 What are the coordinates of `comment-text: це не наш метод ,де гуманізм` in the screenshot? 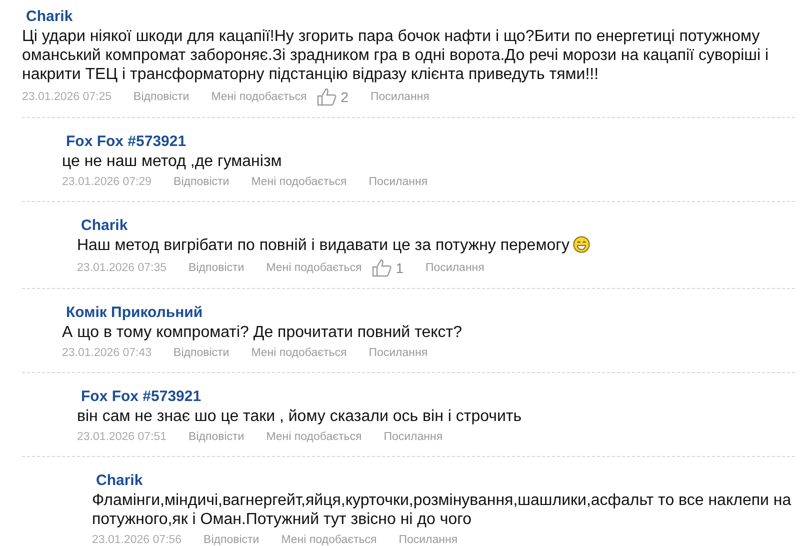 It's located at (172, 161).